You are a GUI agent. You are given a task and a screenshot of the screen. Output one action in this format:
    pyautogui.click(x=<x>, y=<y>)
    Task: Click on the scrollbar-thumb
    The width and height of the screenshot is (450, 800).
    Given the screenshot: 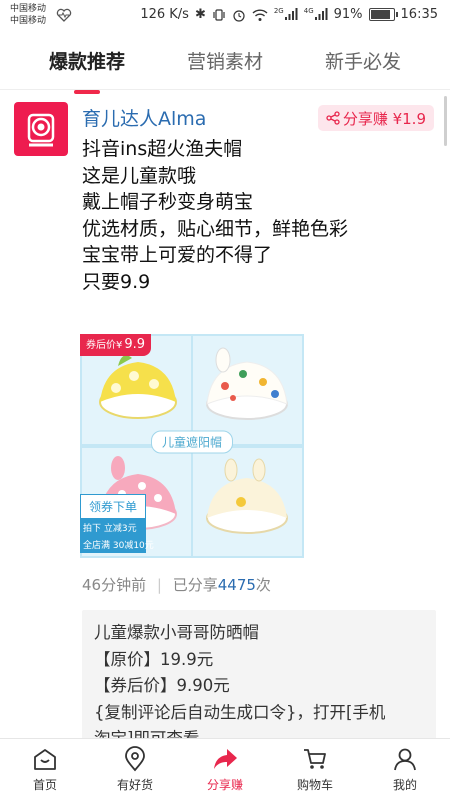 What is the action you would take?
    pyautogui.click(x=445, y=121)
    